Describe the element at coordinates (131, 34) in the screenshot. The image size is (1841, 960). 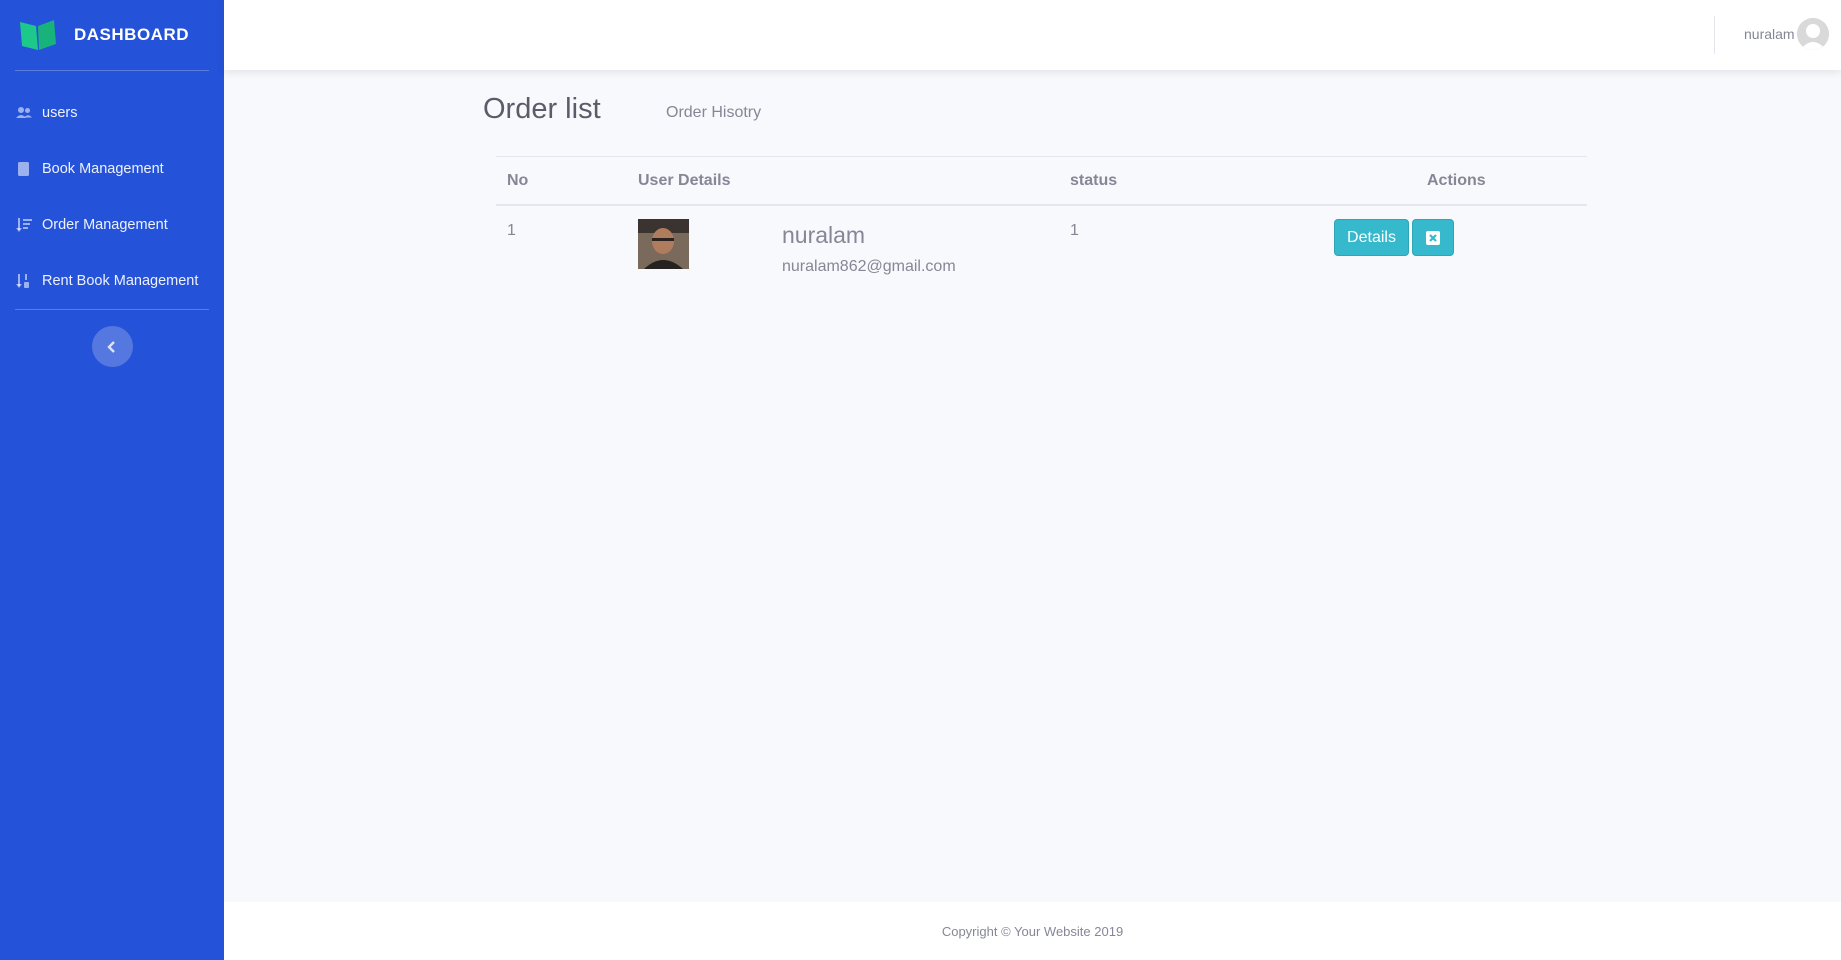
I see `brand-title: DASHBOARD` at that location.